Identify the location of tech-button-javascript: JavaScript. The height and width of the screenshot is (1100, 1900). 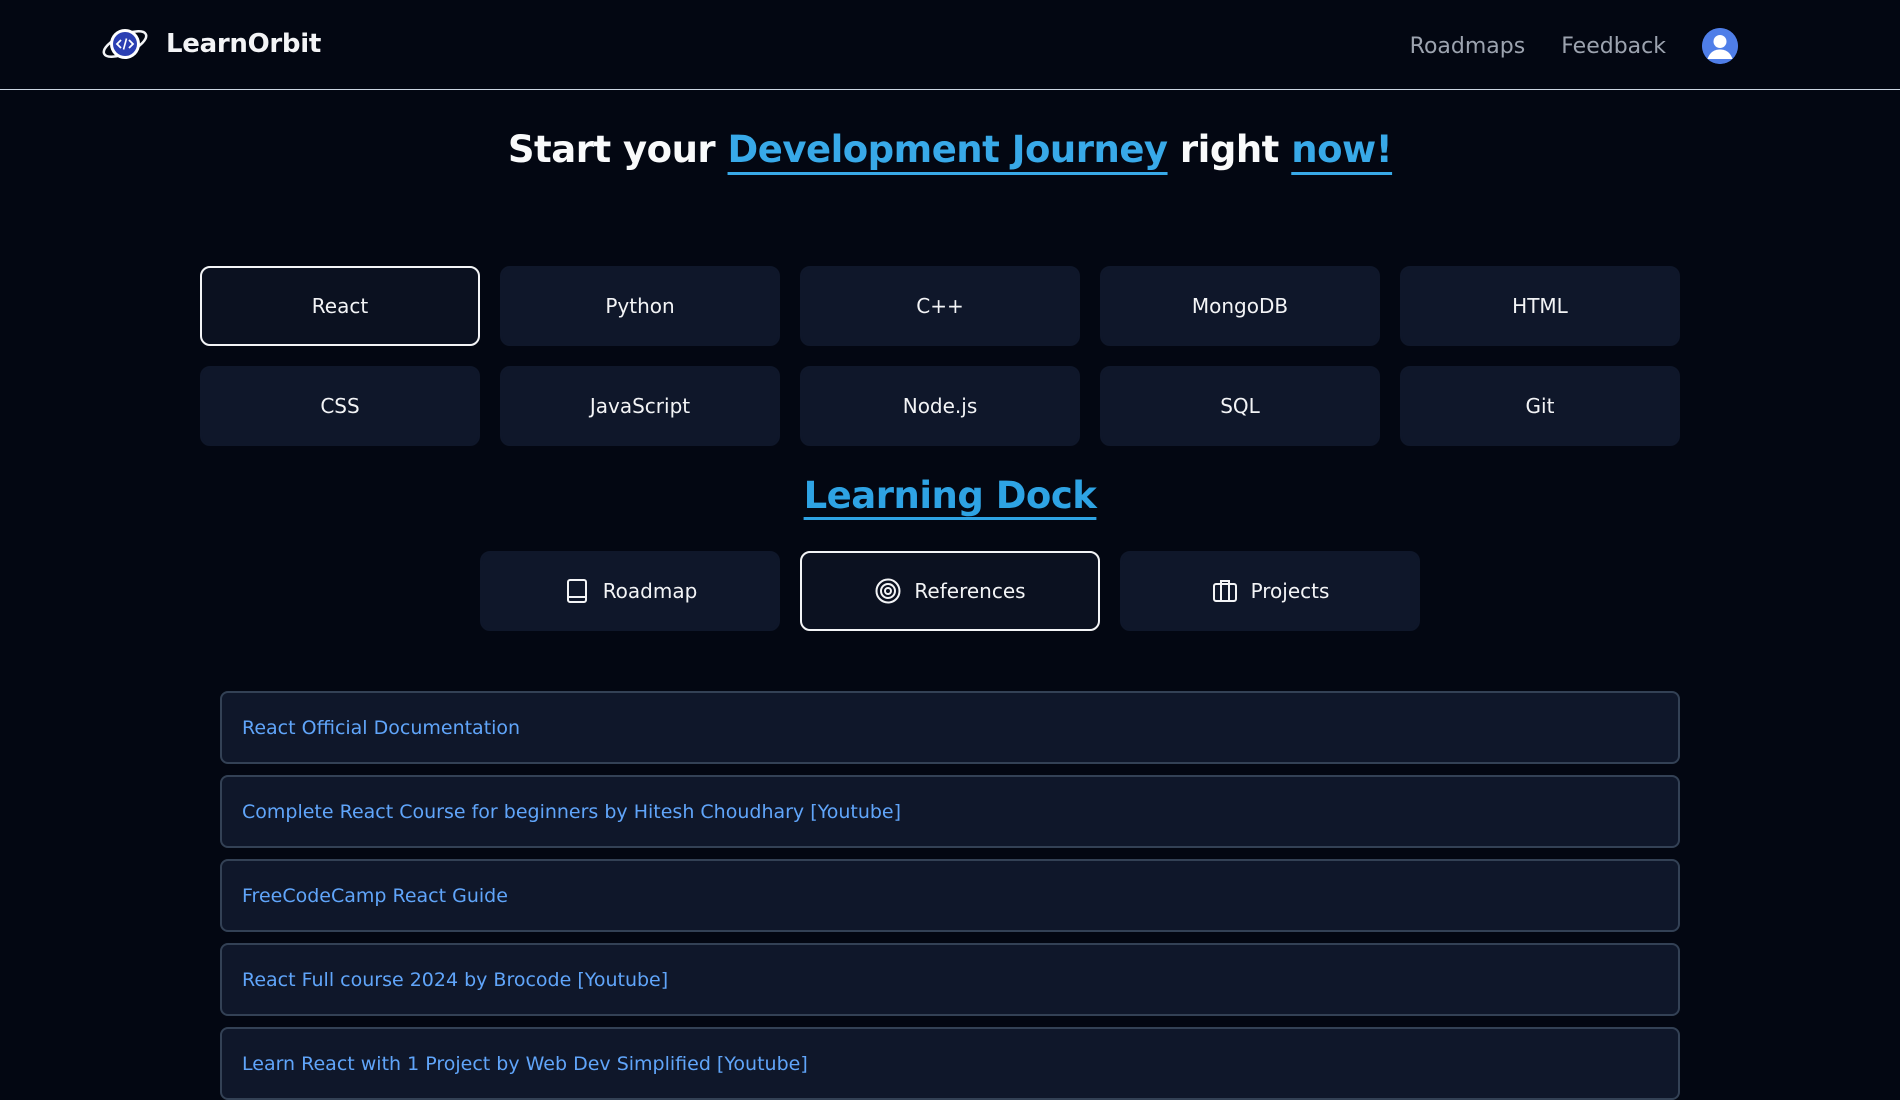
(640, 406).